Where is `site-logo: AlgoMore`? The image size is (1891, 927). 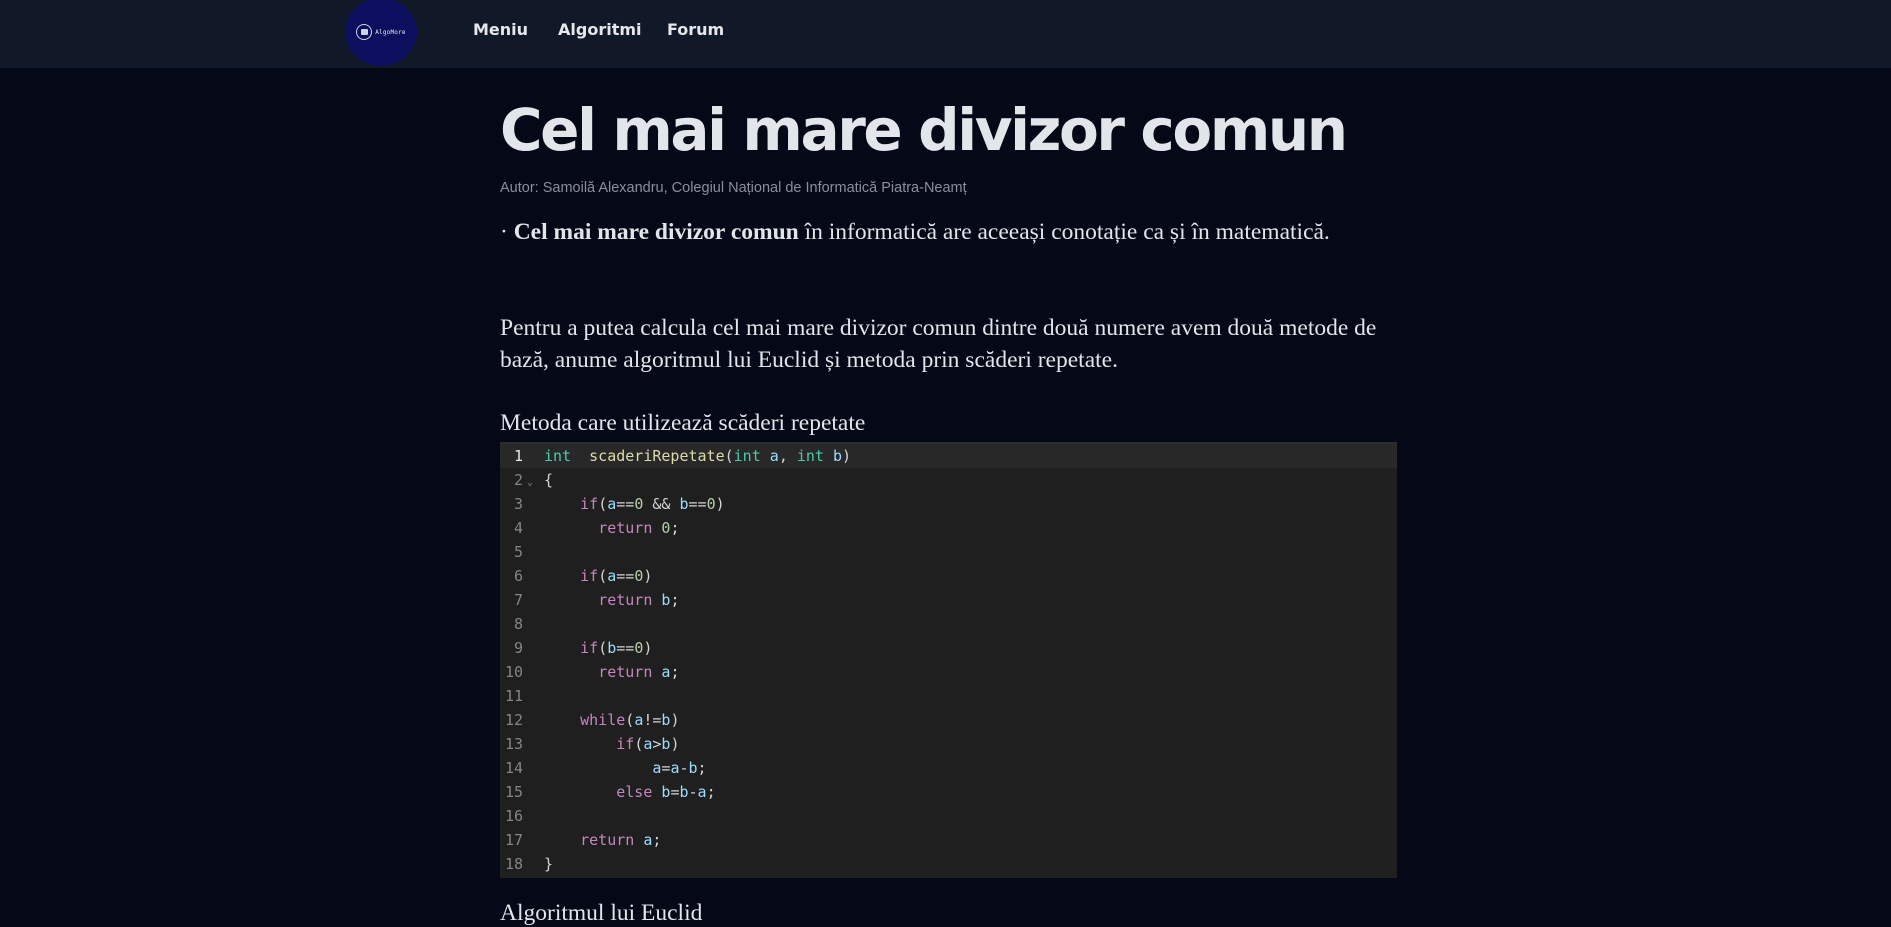
site-logo: AlgoMore is located at coordinates (381, 33).